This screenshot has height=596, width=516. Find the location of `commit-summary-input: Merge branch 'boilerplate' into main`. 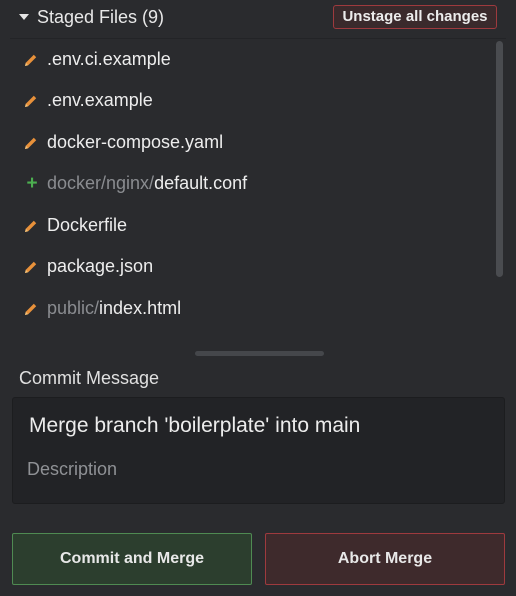

commit-summary-input: Merge branch 'boilerplate' into main is located at coordinates (194, 426).